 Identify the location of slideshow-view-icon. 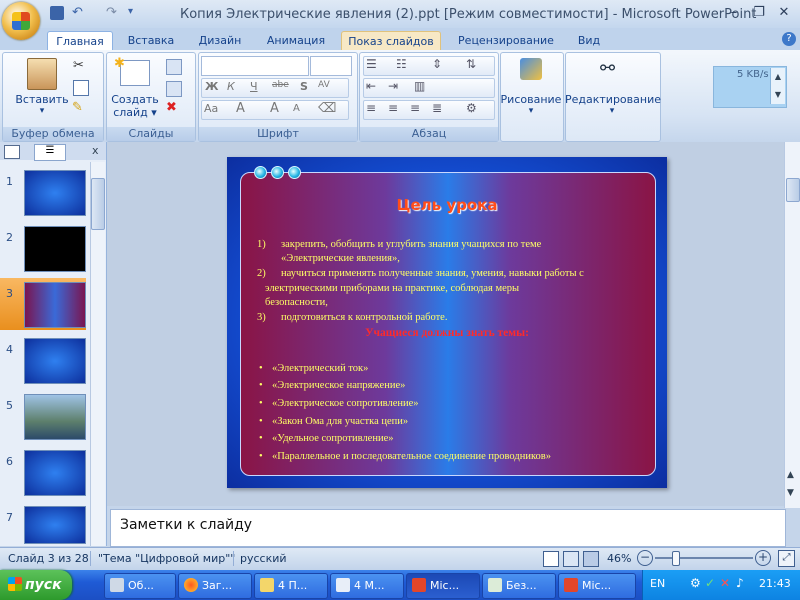
(591, 559).